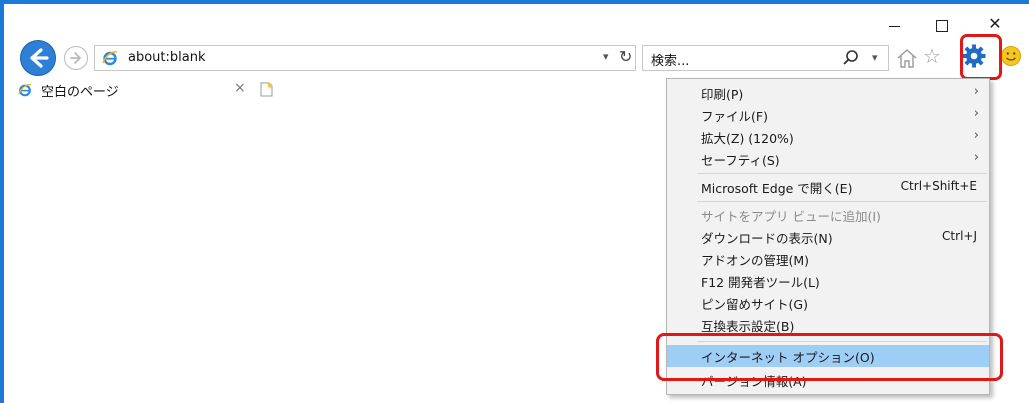  What do you see at coordinates (828, 115) in the screenshot?
I see `menu-item-file: ファイル(F) ›` at bounding box center [828, 115].